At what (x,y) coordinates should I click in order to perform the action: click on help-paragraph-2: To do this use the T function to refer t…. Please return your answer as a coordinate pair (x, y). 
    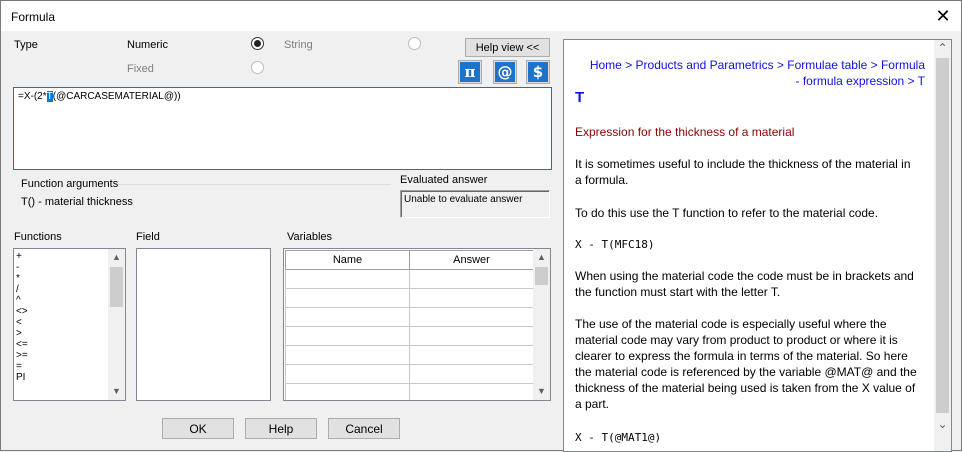
    Looking at the image, I should click on (727, 213).